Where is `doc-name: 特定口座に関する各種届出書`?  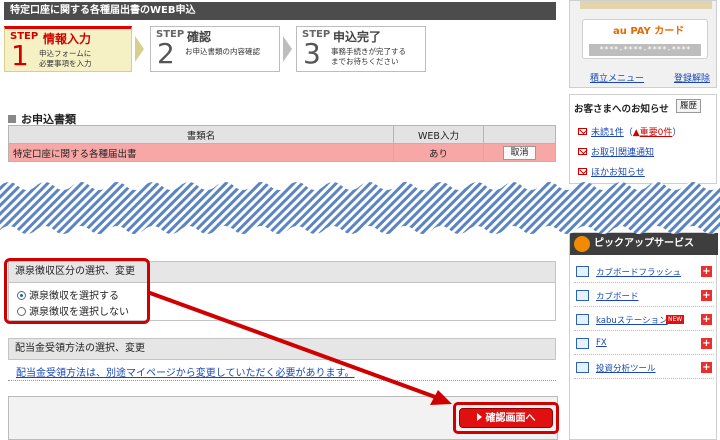 doc-name: 特定口座に関する各種届出書 is located at coordinates (201, 152).